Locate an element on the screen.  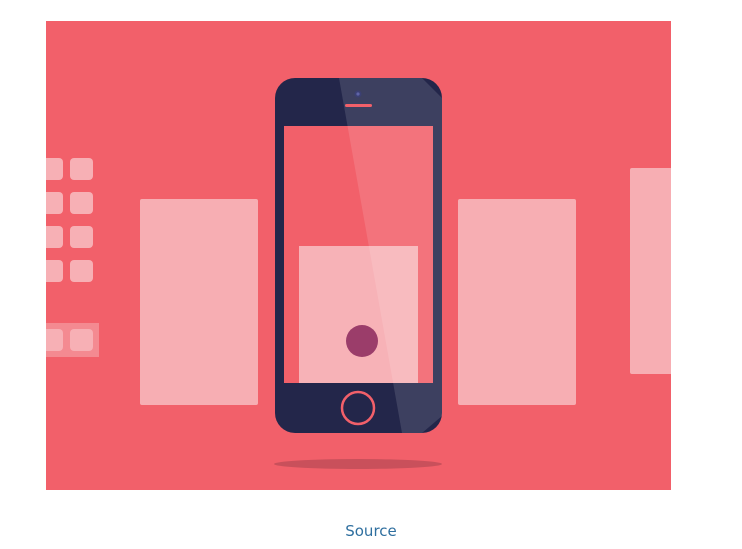
speaker-icon is located at coordinates (358, 105).